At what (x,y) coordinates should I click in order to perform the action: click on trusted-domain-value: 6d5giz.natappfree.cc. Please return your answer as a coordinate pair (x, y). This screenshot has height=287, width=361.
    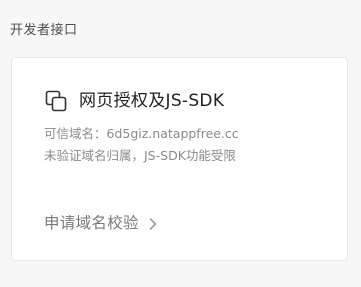
    Looking at the image, I should click on (172, 133).